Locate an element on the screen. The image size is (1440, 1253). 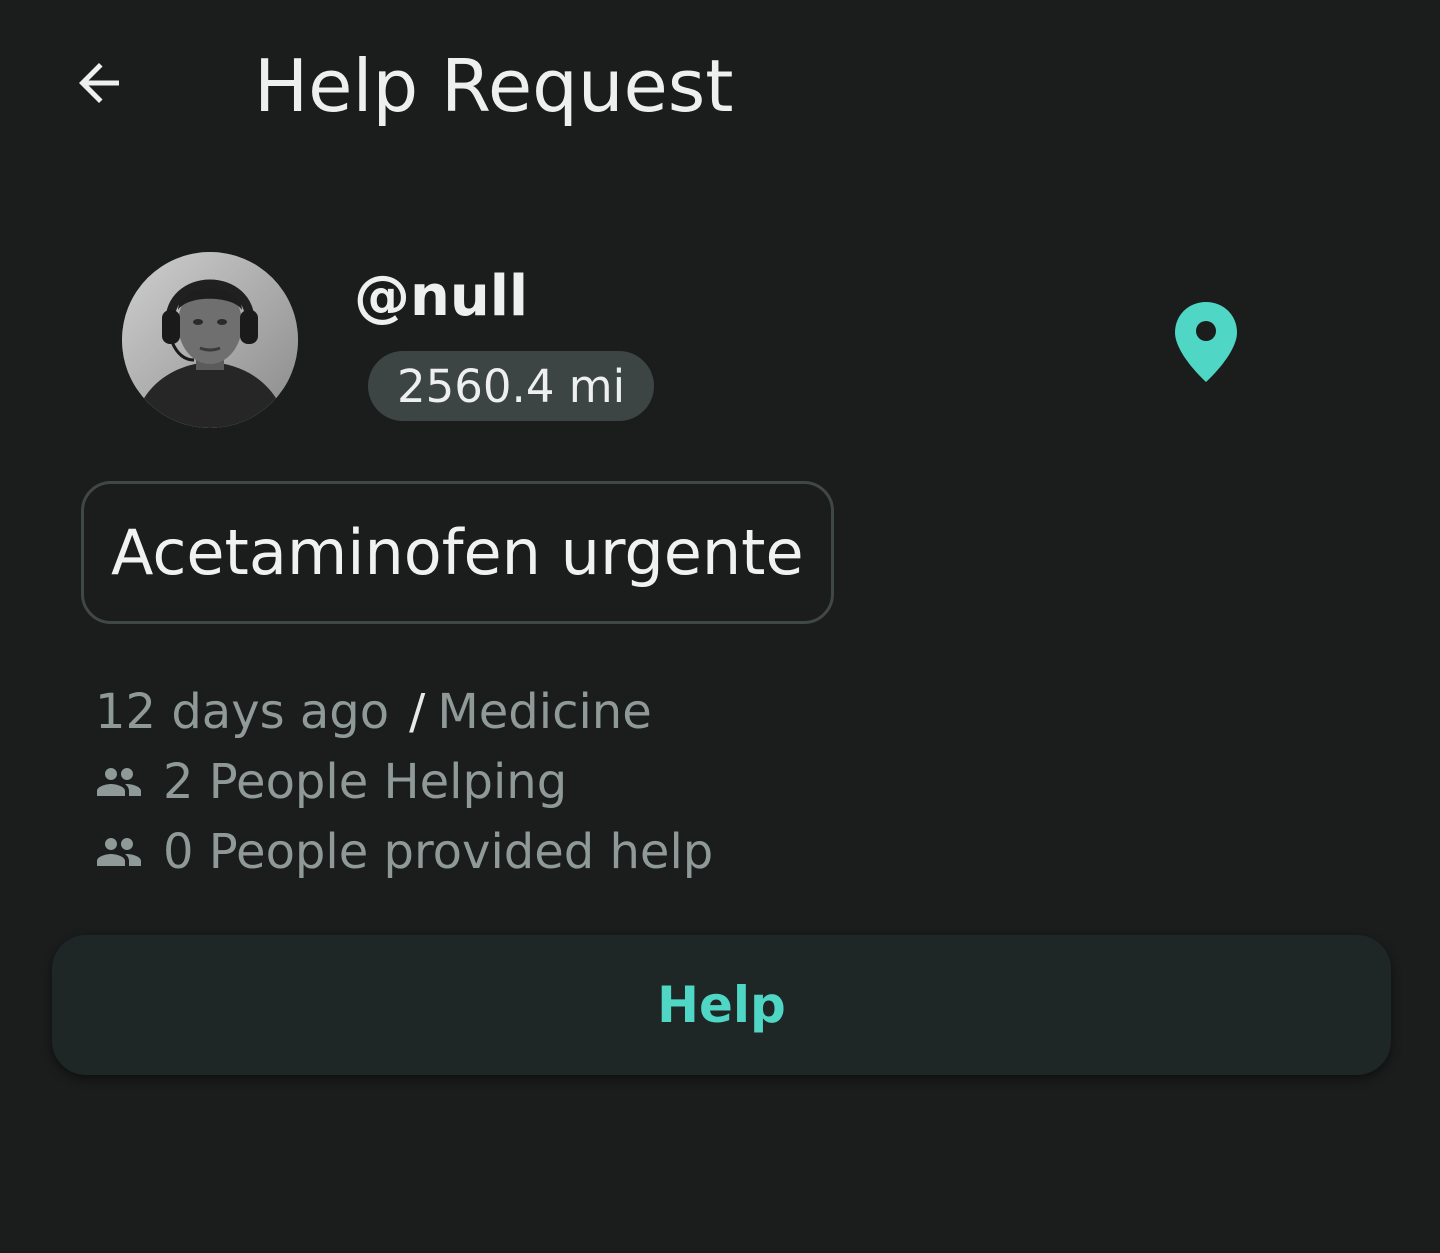
help-button-label: Help is located at coordinates (721, 1005).